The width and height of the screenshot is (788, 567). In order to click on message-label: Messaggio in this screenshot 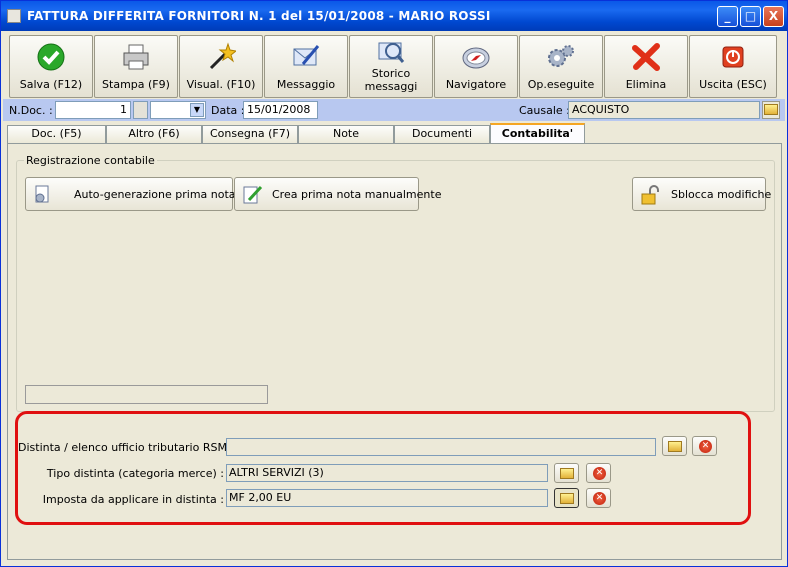, I will do `click(306, 84)`.